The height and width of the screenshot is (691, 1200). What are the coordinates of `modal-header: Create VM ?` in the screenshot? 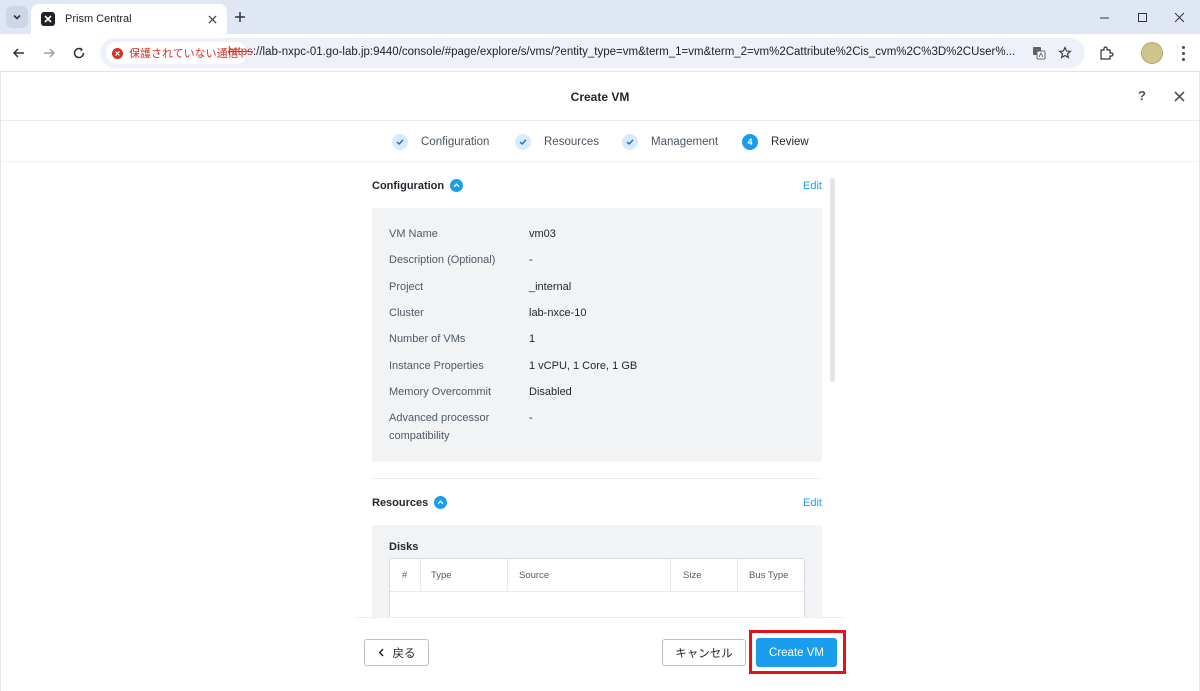 It's located at (600, 96).